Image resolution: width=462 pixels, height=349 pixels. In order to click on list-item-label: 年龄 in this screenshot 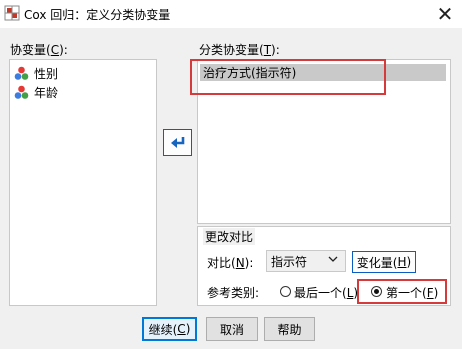, I will do `click(46, 92)`.